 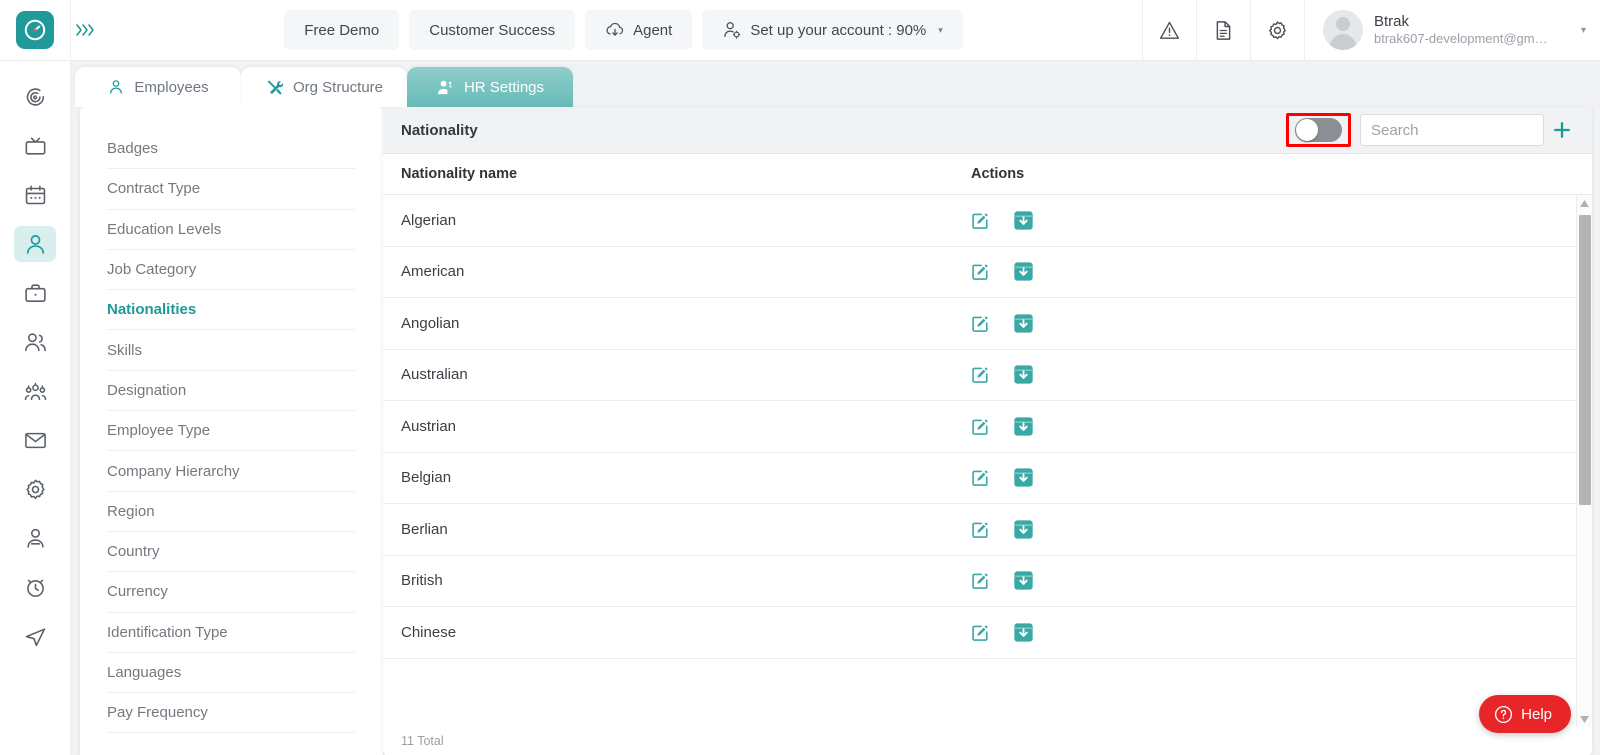 I want to click on vertical-scrollbar, so click(x=1584, y=461).